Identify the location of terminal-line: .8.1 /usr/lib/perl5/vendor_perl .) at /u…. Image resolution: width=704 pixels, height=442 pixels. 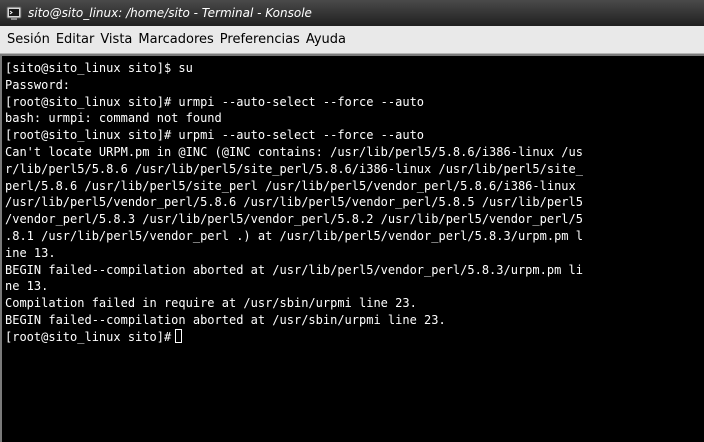
(294, 235).